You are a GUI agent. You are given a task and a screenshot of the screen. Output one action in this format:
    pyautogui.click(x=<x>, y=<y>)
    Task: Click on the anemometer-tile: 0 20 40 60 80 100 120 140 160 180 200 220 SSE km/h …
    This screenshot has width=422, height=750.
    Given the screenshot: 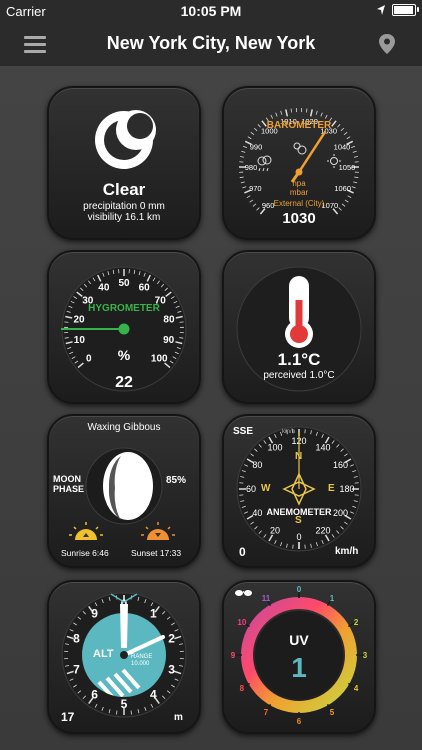 What is the action you would take?
    pyautogui.click(x=299, y=491)
    